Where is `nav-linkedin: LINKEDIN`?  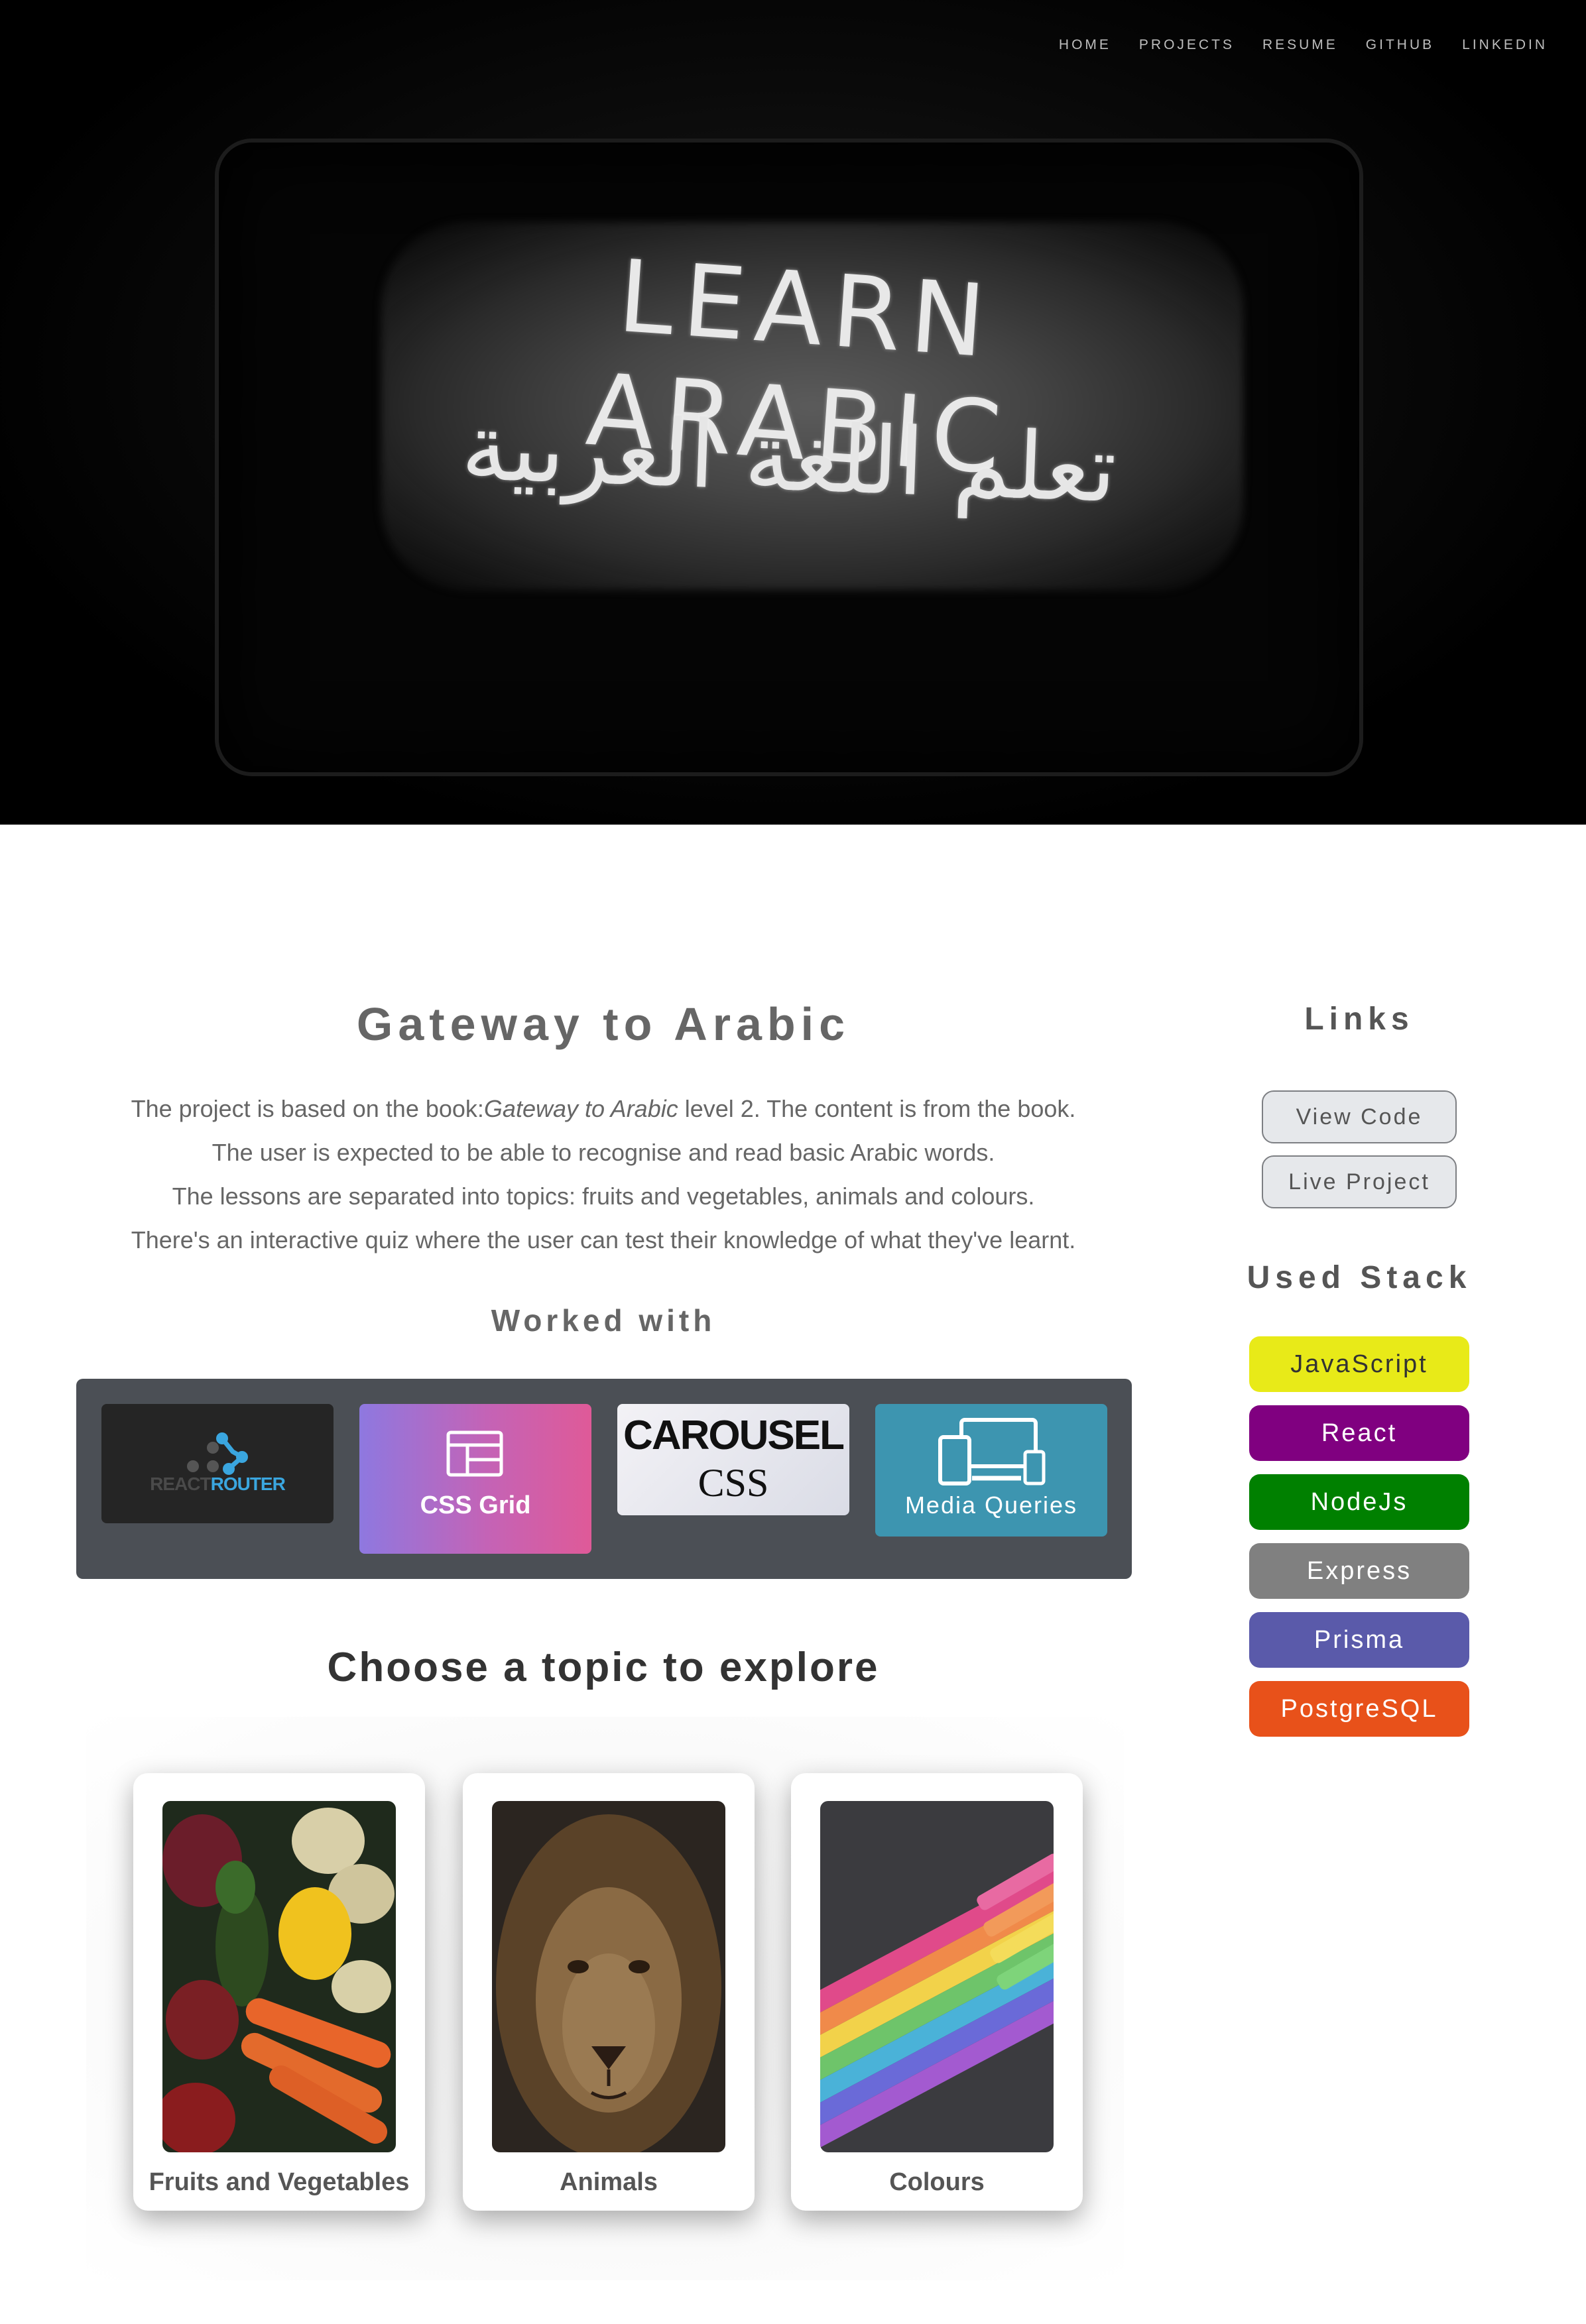
nav-linkedin: LINKEDIN is located at coordinates (1505, 45).